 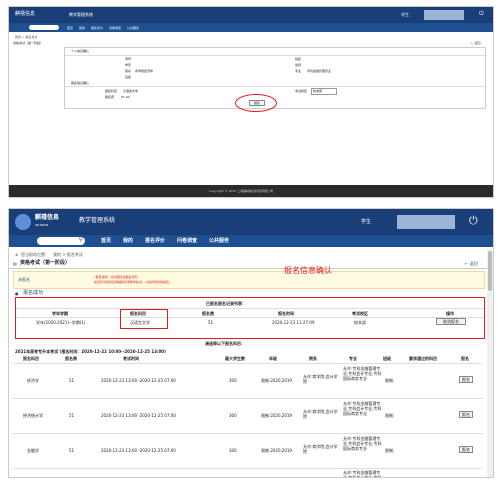 I want to click on top-row-label: 班级, so click(x=128, y=77).